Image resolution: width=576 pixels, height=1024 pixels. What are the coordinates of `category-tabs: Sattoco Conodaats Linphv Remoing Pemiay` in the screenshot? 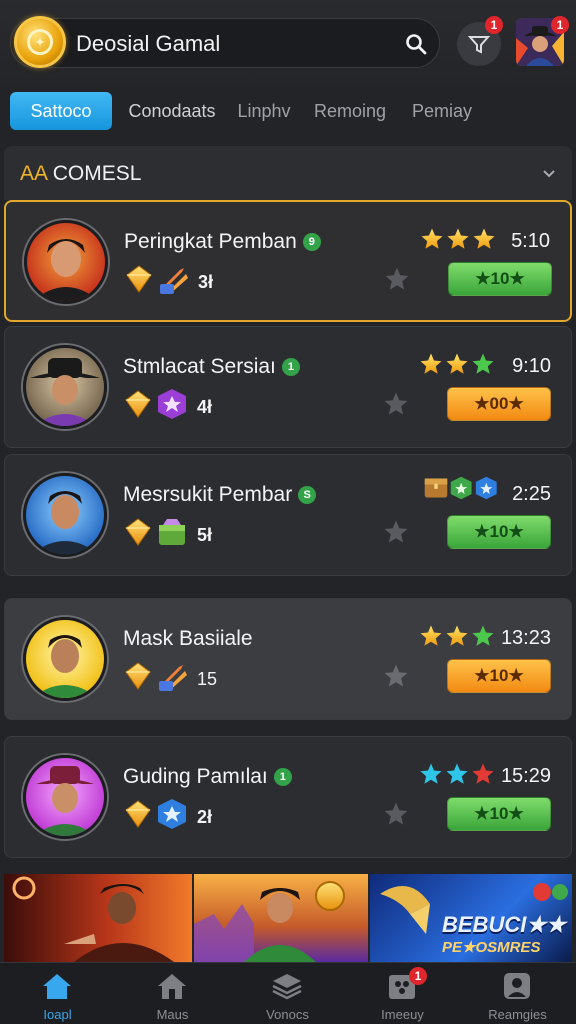 It's located at (288, 110).